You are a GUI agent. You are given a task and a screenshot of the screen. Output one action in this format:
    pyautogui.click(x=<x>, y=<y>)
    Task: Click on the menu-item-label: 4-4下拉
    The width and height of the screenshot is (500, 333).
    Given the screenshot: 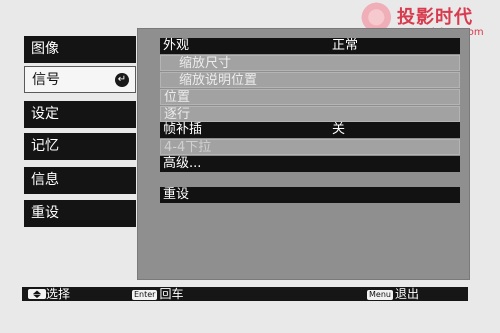 What is the action you would take?
    pyautogui.click(x=188, y=147)
    